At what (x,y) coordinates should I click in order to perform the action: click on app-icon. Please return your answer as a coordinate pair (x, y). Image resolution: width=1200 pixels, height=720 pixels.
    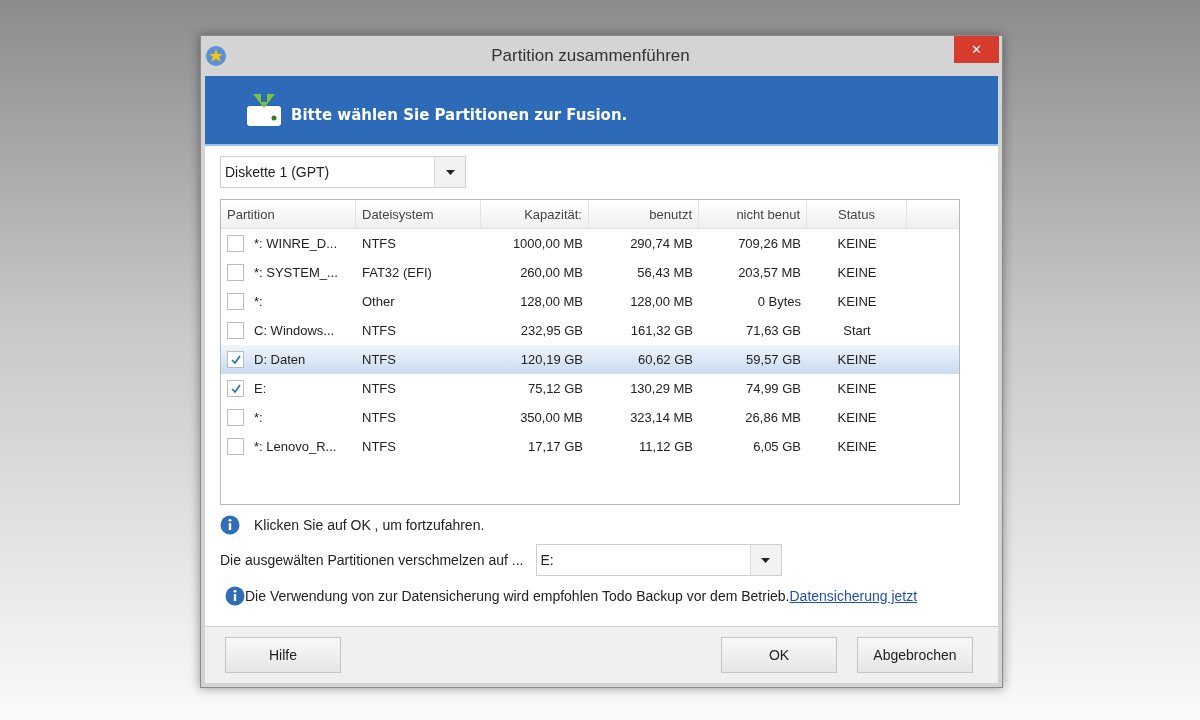
    Looking at the image, I should click on (216, 56).